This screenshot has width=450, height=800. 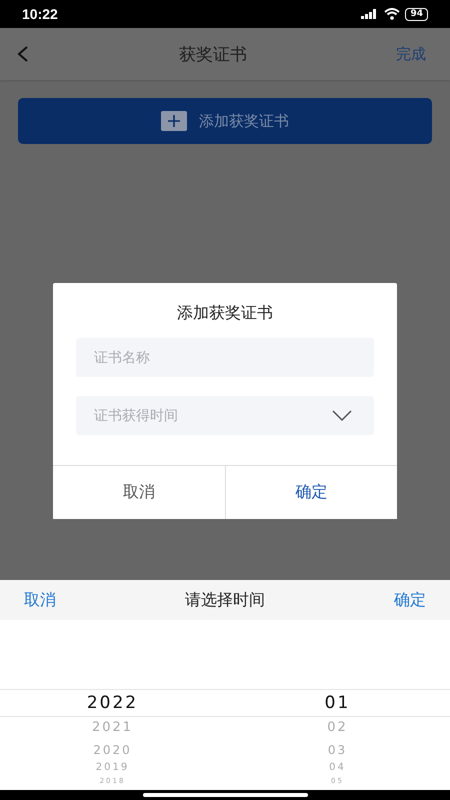 What do you see at coordinates (337, 703) in the screenshot?
I see `picker-option: 01` at bounding box center [337, 703].